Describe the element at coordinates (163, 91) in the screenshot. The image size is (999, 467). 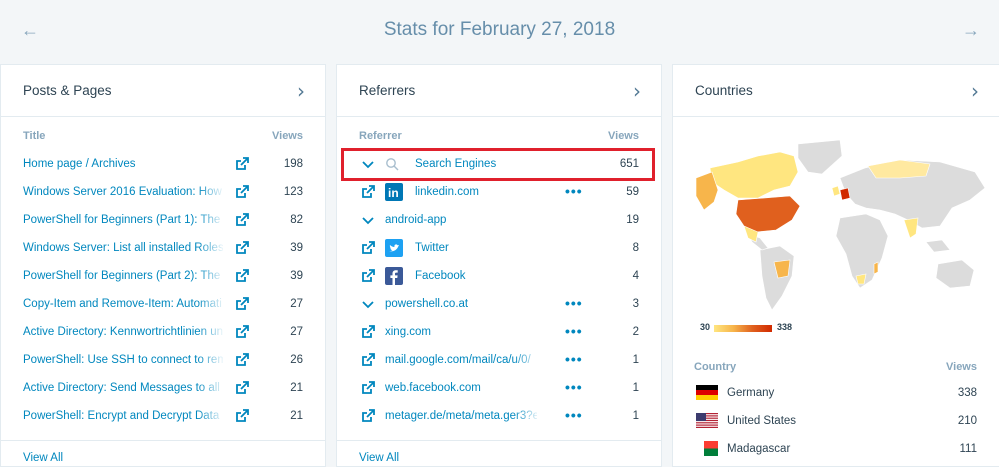
I see `posts-pages-header: Posts & Pages ›` at that location.